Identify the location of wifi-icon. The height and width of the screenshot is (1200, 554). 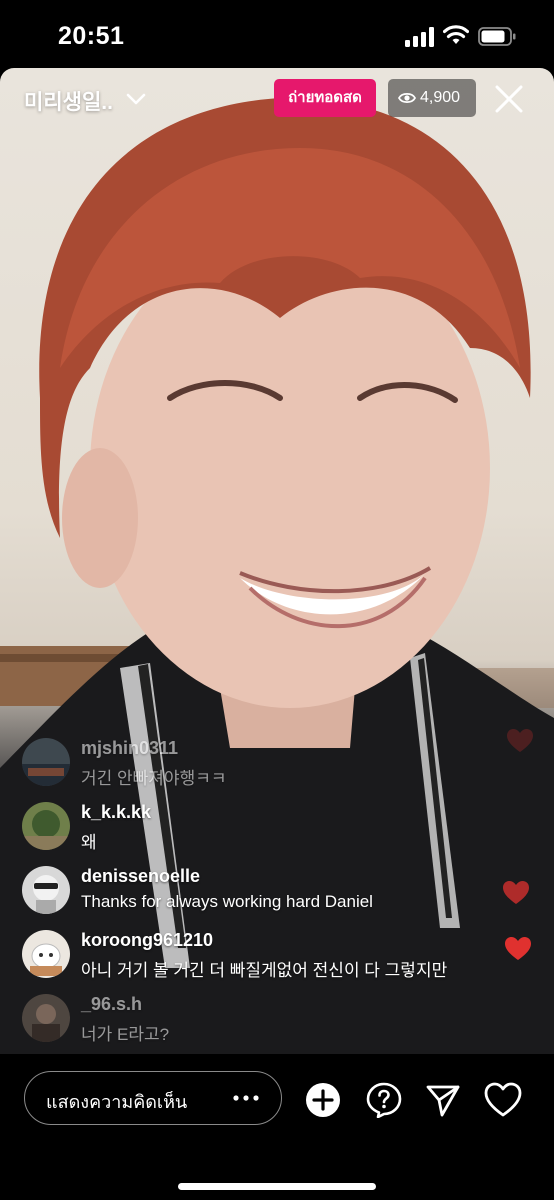
(456, 34).